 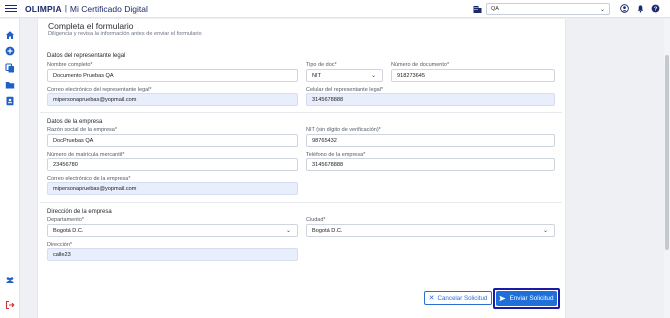 What do you see at coordinates (86, 56) in the screenshot?
I see `section-title-representante: Datos del representante legal` at bounding box center [86, 56].